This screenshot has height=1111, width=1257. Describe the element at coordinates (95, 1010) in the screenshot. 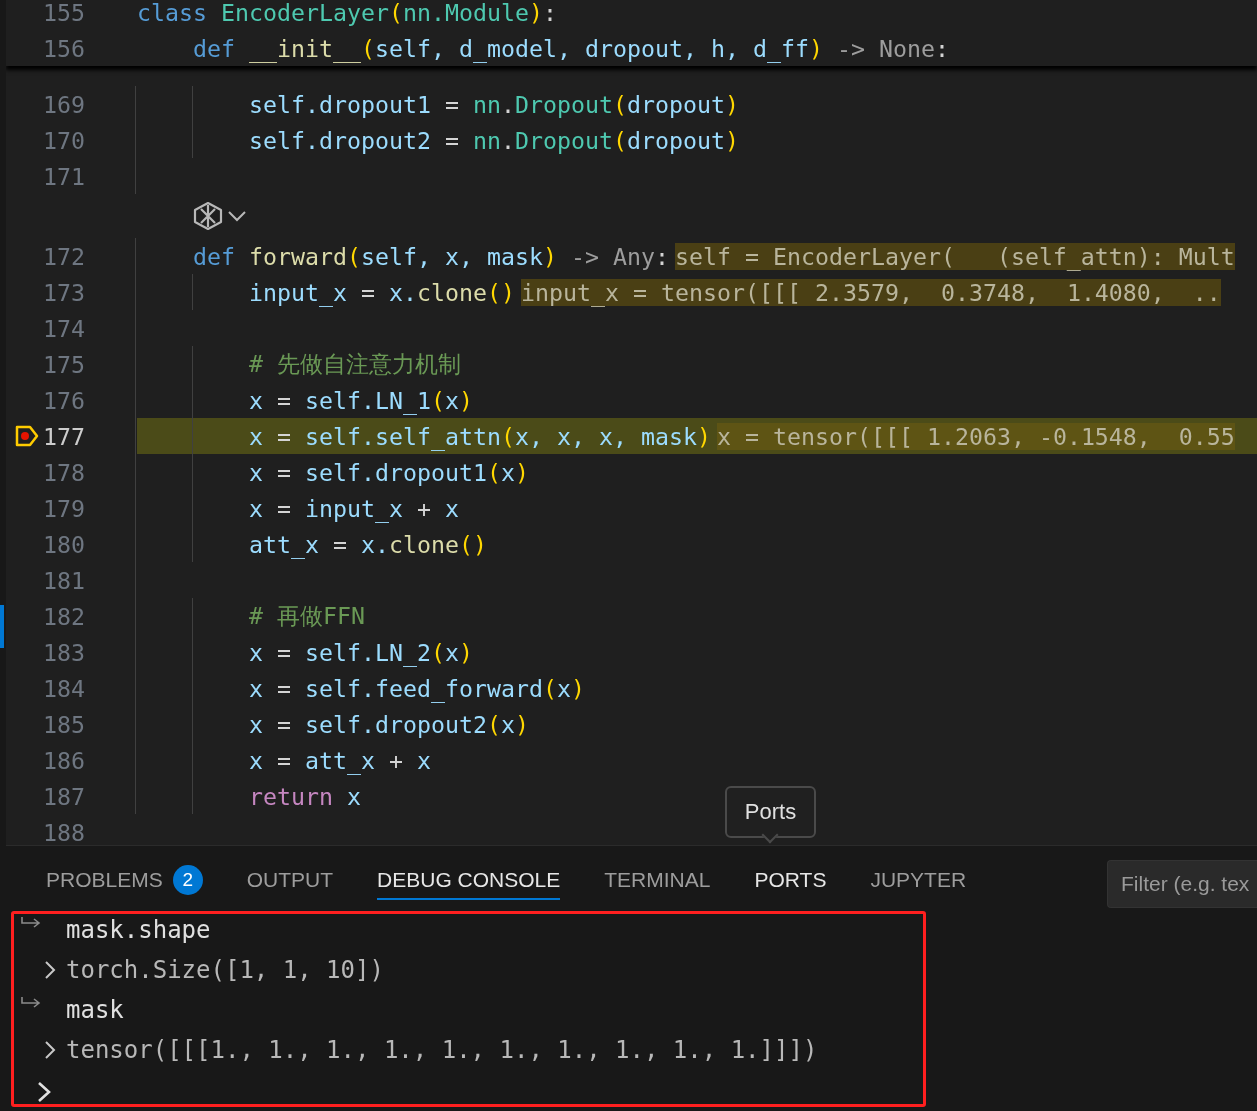

I see `console-text: mask` at that location.